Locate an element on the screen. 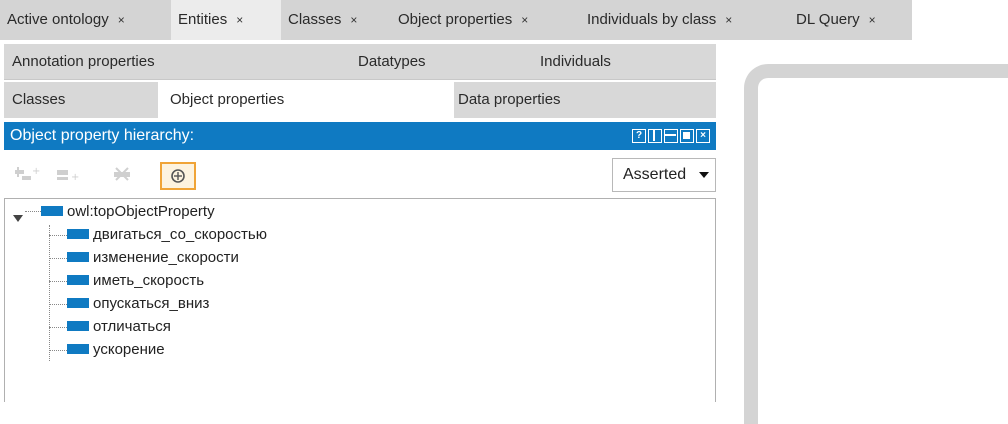 The width and height of the screenshot is (1008, 424). tab-active-ontology: Active ontology × is located at coordinates (62, 20).